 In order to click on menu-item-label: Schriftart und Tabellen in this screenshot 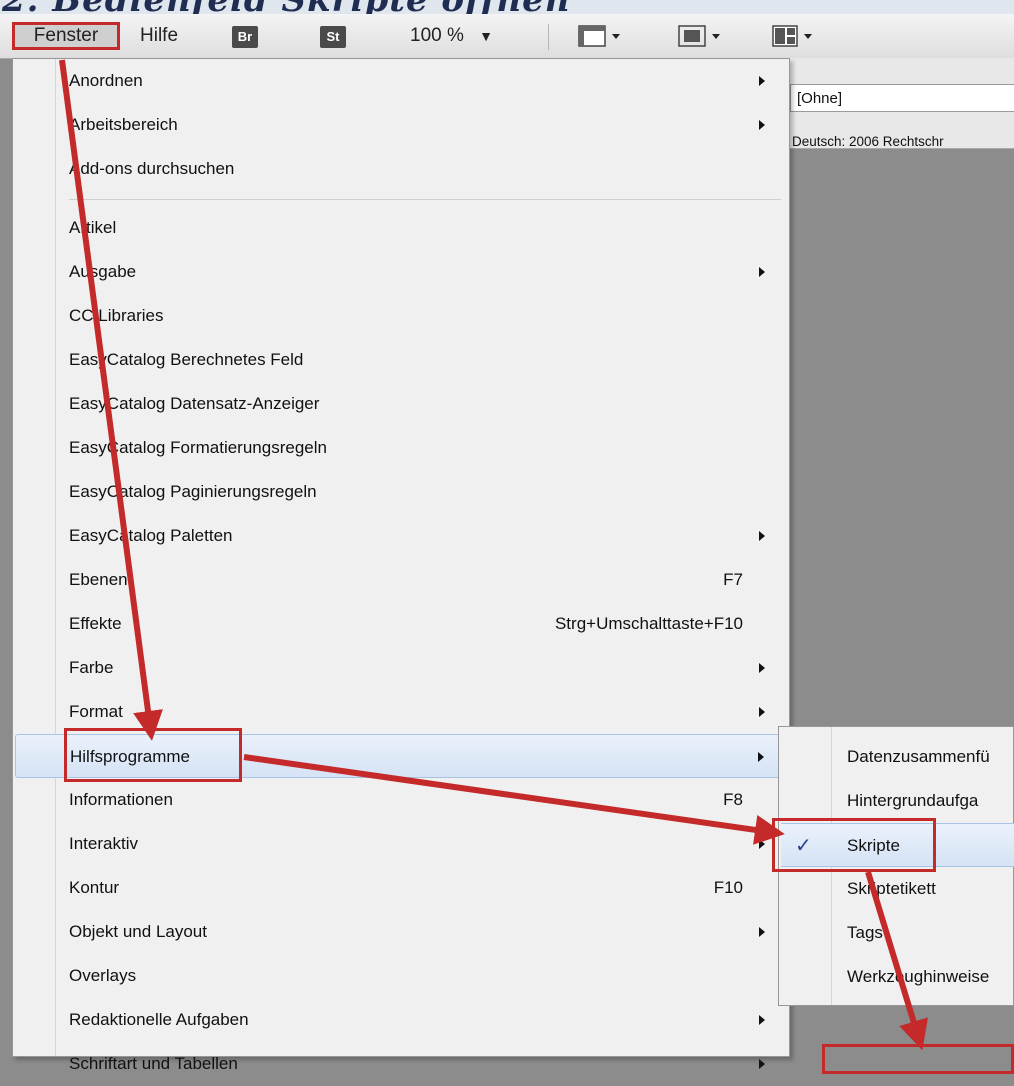, I will do `click(153, 1063)`.